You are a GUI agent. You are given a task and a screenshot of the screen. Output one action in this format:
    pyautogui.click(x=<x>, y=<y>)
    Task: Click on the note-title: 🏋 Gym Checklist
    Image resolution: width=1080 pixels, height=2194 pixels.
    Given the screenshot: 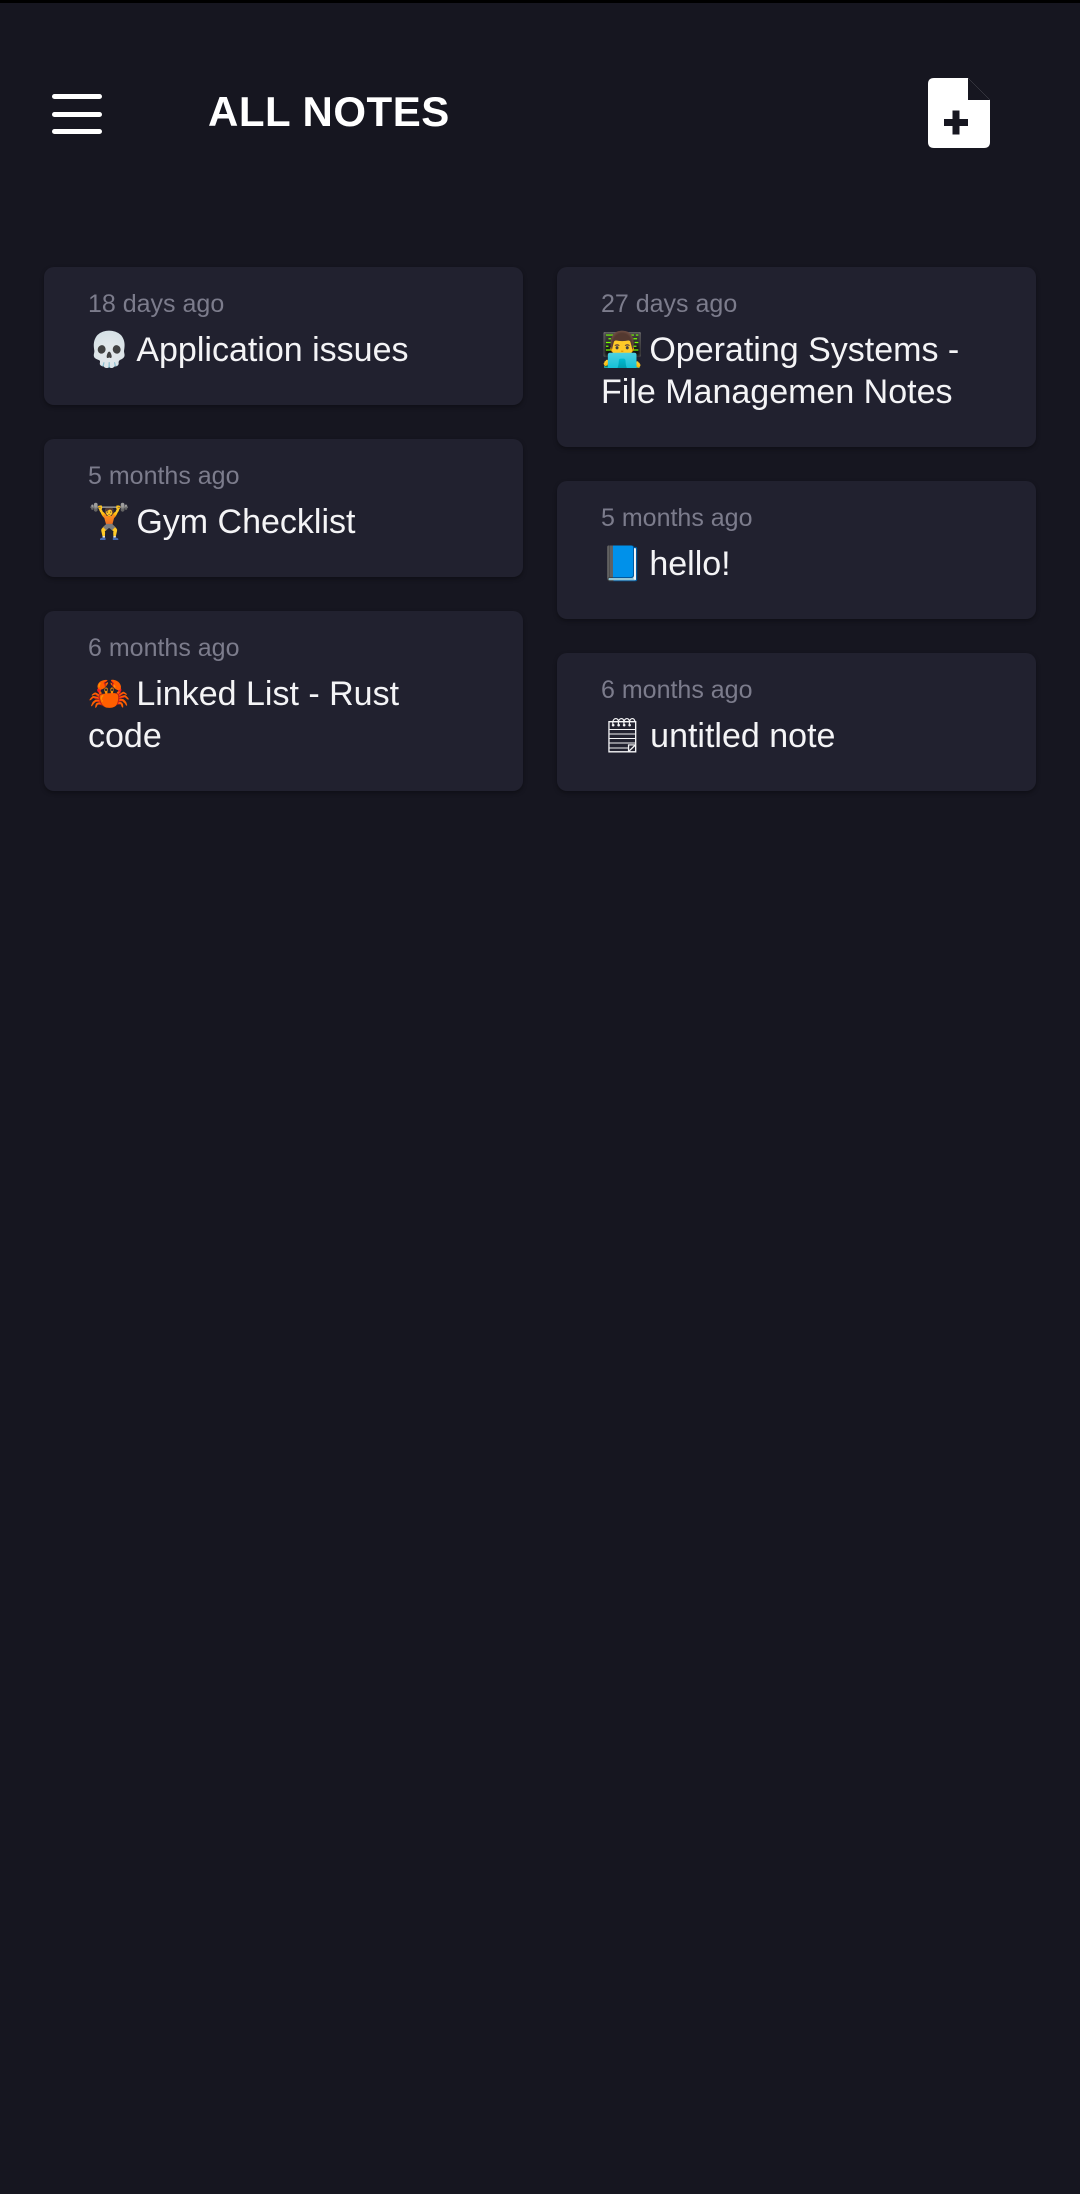 What is the action you would take?
    pyautogui.click(x=283, y=522)
    